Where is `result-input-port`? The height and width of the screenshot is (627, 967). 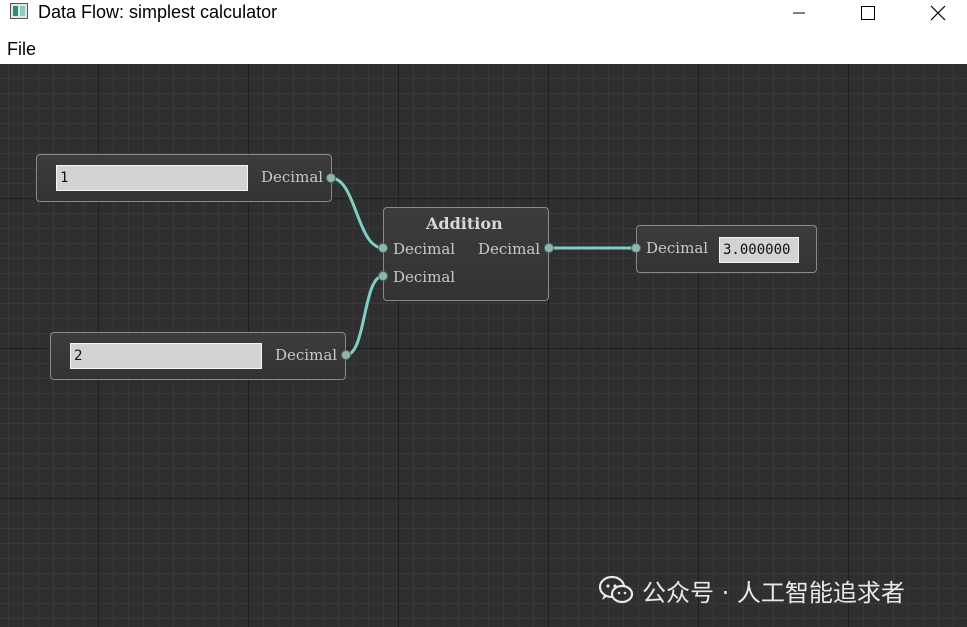 result-input-port is located at coordinates (636, 248).